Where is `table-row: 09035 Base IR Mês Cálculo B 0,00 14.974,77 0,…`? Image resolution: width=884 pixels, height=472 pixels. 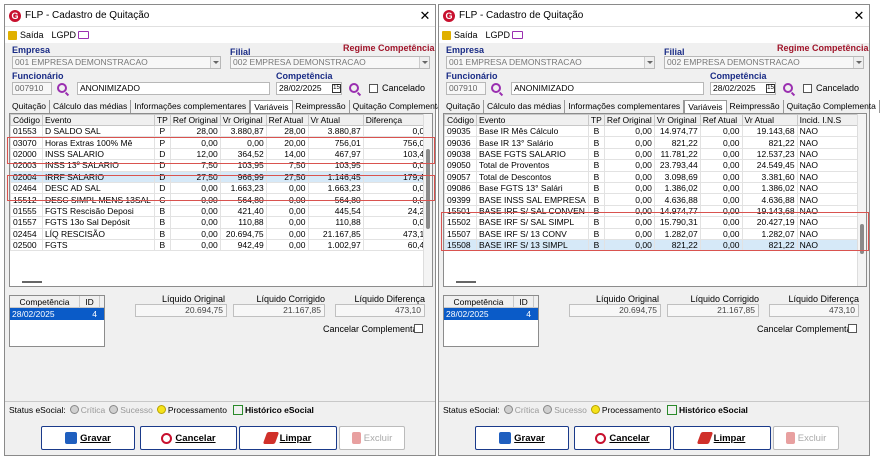
table-row: 09035 Base IR Mês Cálculo B 0,00 14.974,77 0,… is located at coordinates (655, 131).